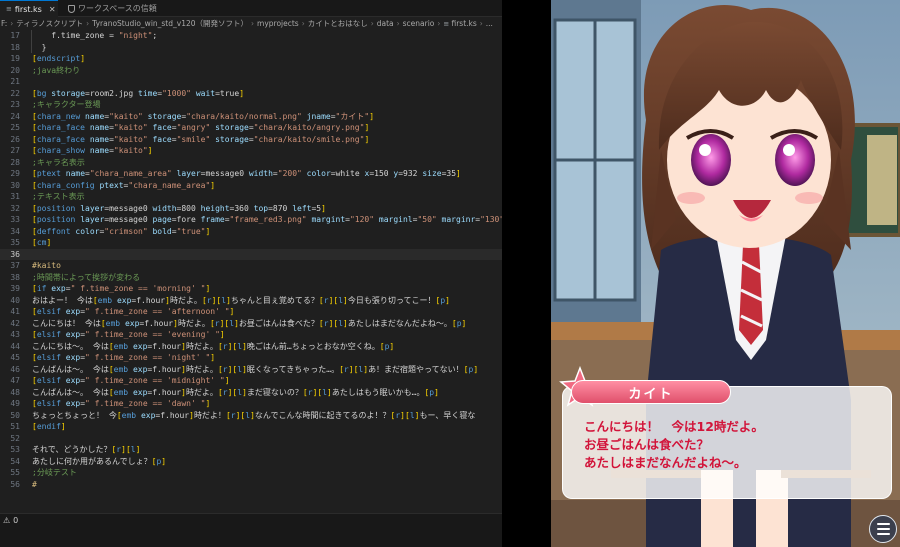 This screenshot has height=547, width=900. Describe the element at coordinates (651, 392) in the screenshot. I see `speaker-name-box: カイト` at that location.